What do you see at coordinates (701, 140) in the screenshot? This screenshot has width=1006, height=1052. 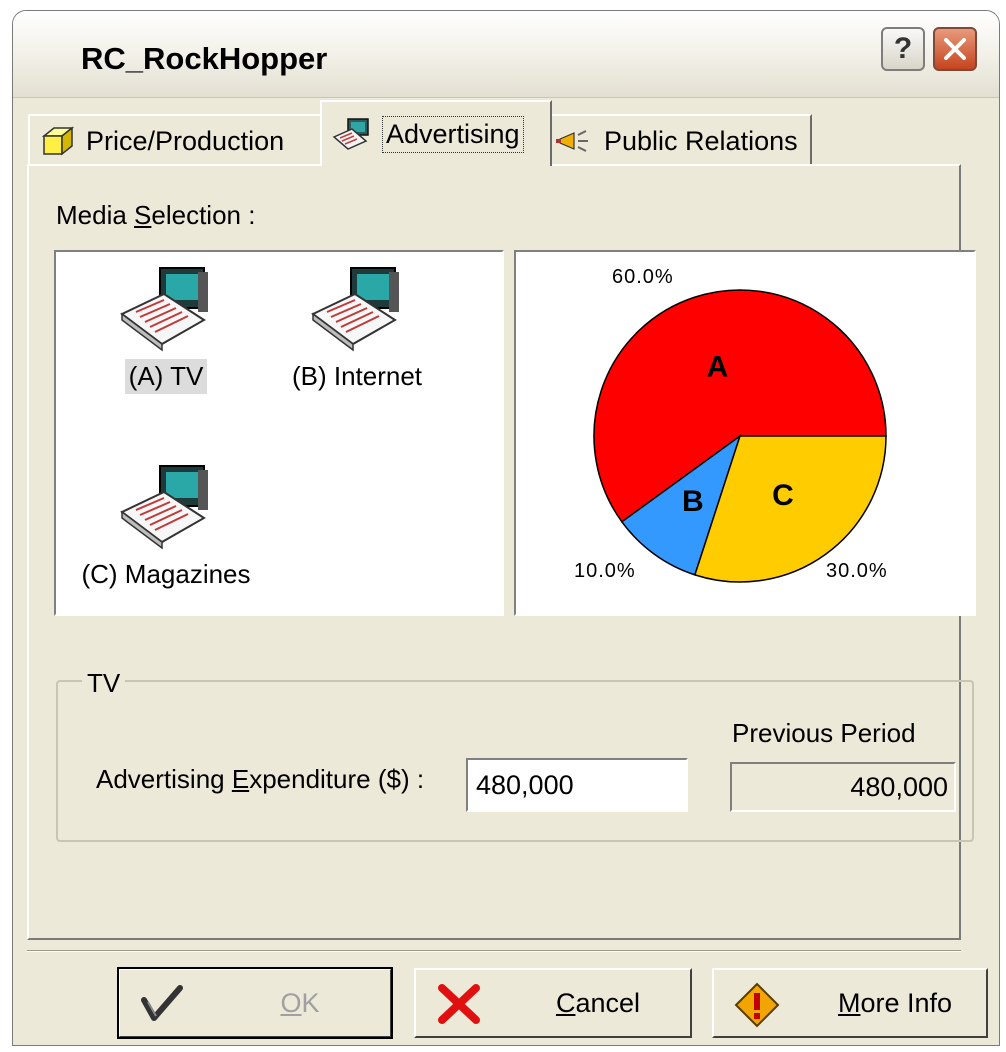 I see `tab-label: Public Relations` at bounding box center [701, 140].